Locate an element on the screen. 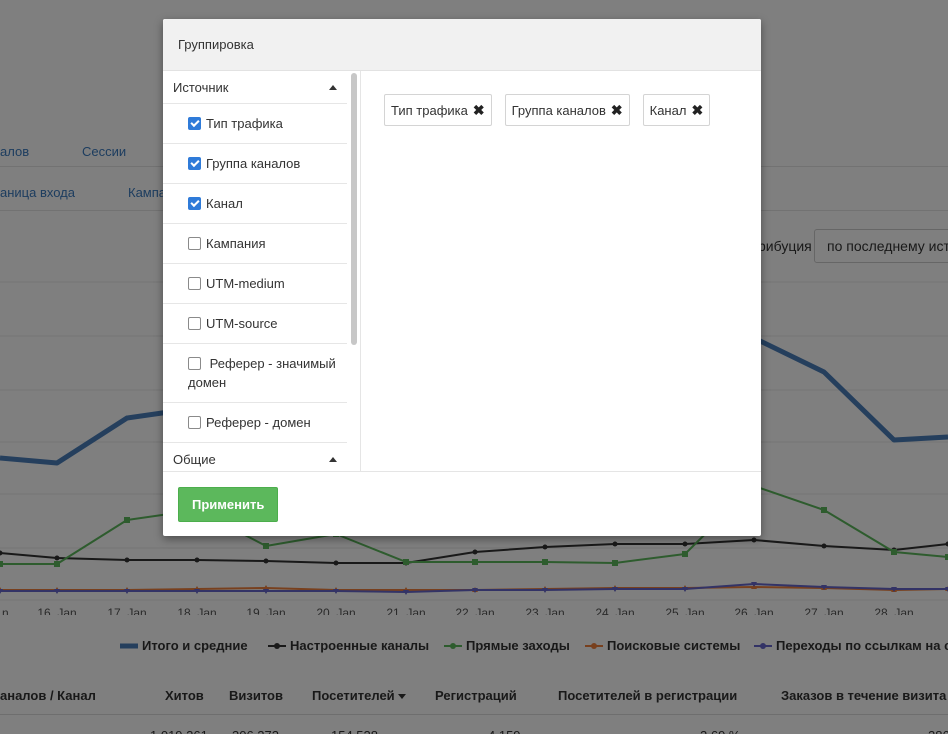  apply-button: Применить is located at coordinates (228, 504).